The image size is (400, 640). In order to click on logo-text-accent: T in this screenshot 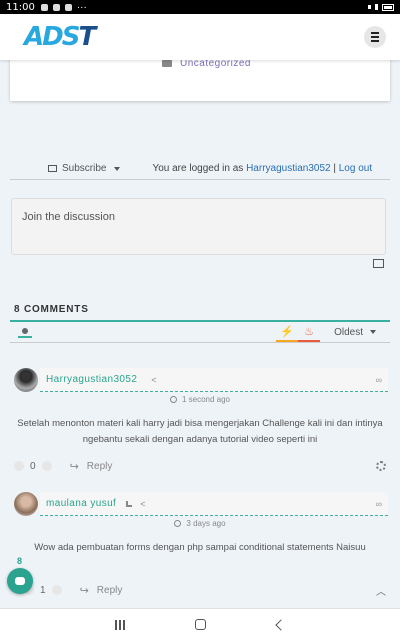, I will do `click(87, 37)`.